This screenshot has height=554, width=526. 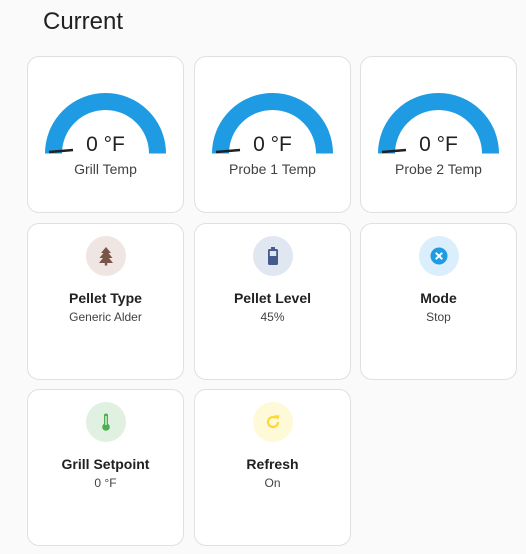 I want to click on tile-name: Refresh, so click(x=272, y=464).